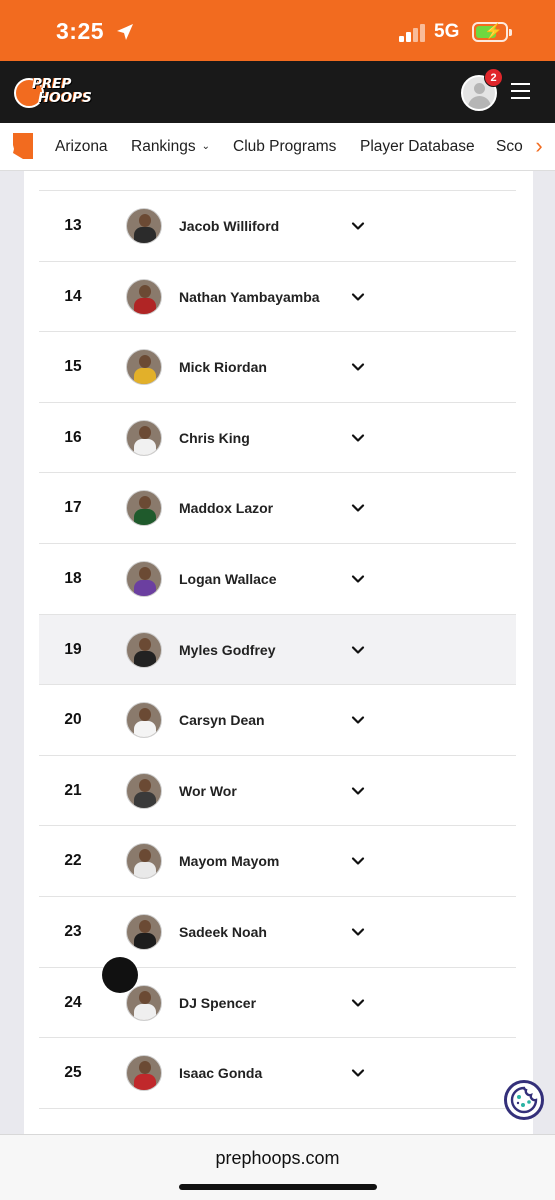 This screenshot has width=555, height=1200. I want to click on hamburger-menu-icon, so click(520, 91).